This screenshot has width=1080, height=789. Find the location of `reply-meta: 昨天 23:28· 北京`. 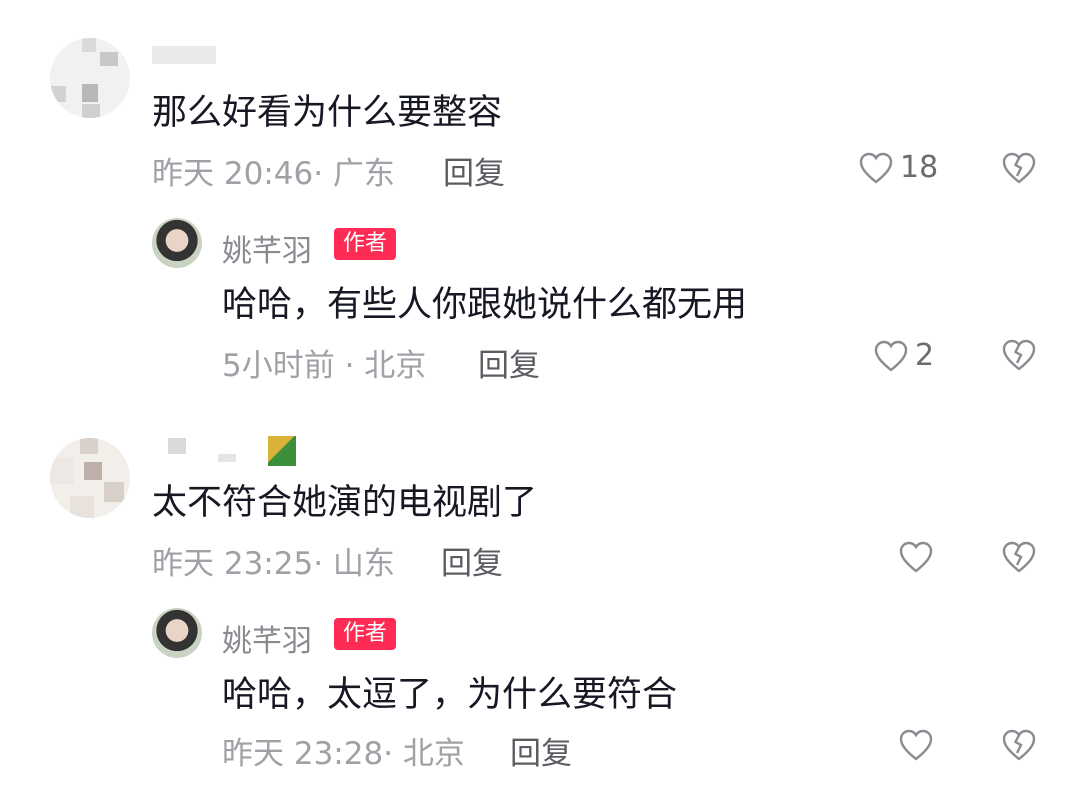

reply-meta: 昨天 23:28· 北京 is located at coordinates (343, 754).